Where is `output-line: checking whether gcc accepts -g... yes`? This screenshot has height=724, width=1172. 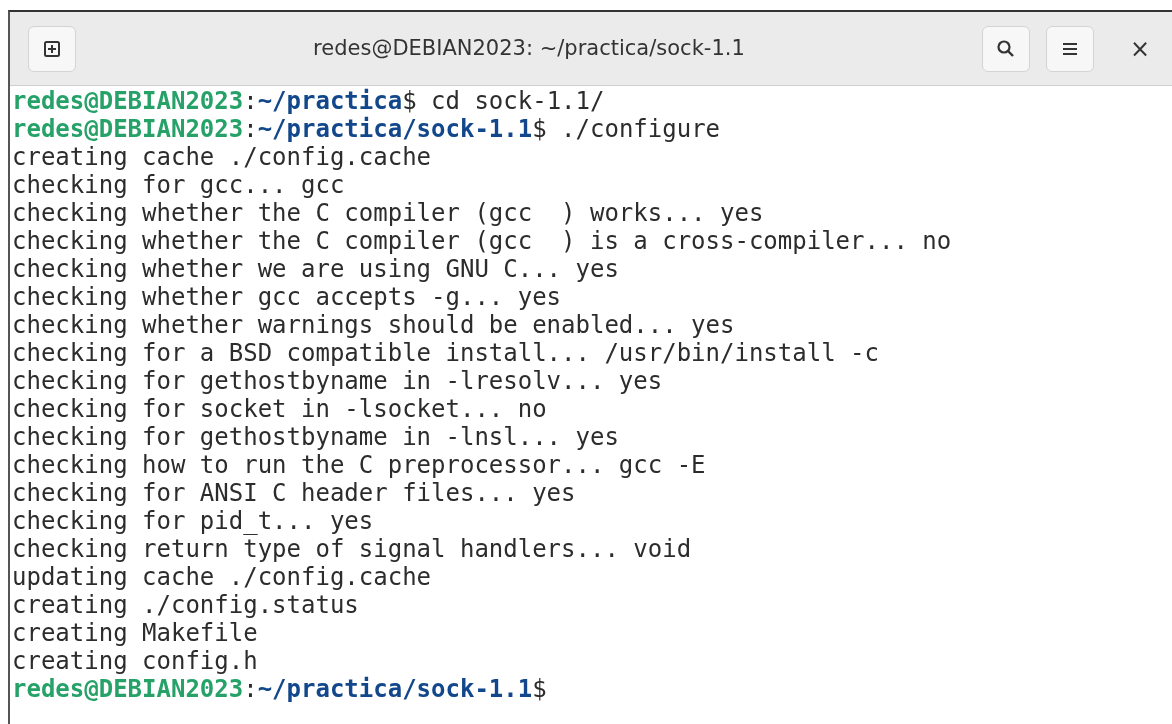 output-line: checking whether gcc accepts -g... yes is located at coordinates (287, 297).